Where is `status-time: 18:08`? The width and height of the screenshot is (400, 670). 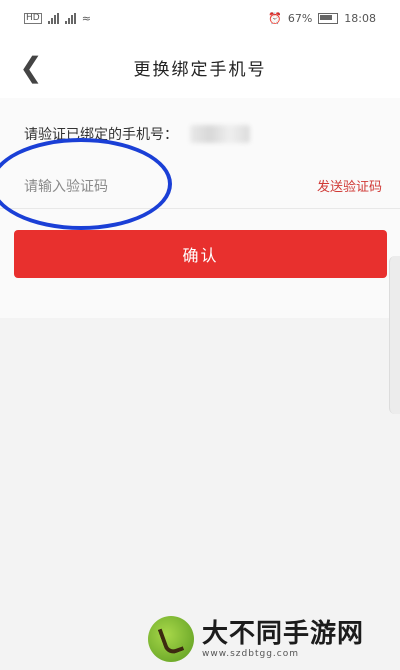
status-time: 18:08 is located at coordinates (360, 18).